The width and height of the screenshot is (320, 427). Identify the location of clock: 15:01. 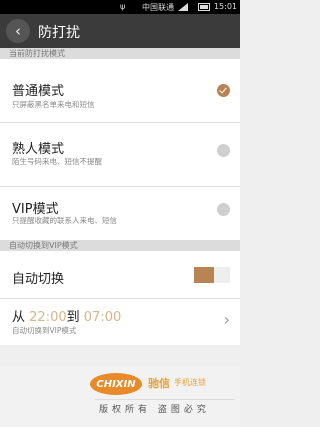
(225, 6).